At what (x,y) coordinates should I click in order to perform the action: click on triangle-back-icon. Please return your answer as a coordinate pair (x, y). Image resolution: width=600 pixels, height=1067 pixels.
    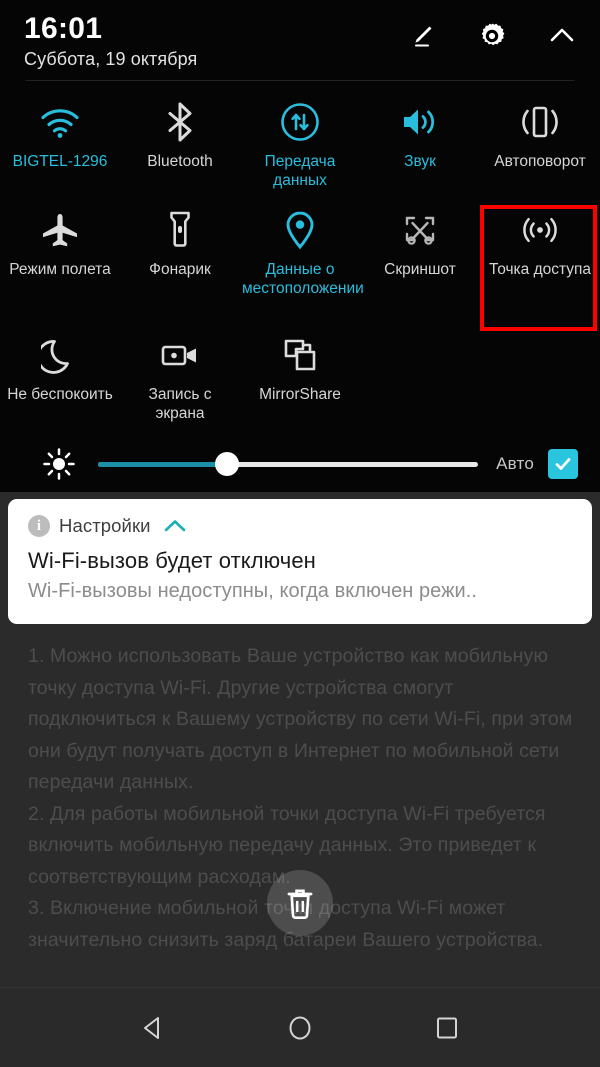
    Looking at the image, I should click on (152, 1027).